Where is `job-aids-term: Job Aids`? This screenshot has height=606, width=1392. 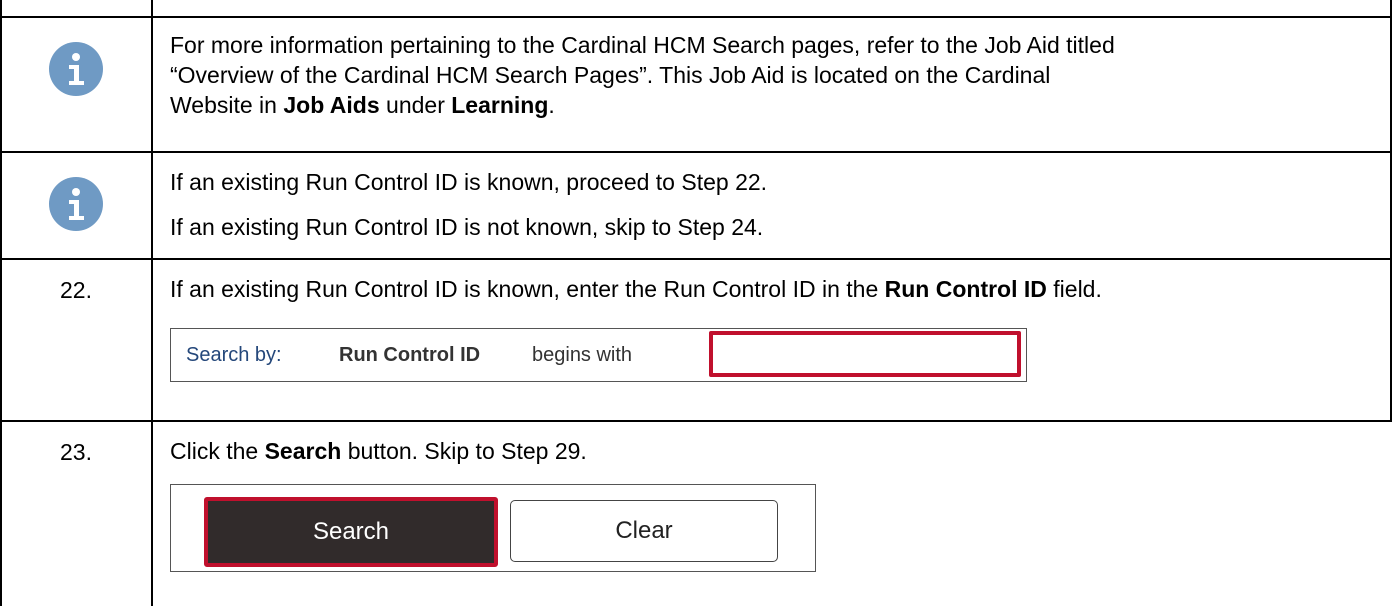
job-aids-term: Job Aids is located at coordinates (331, 105).